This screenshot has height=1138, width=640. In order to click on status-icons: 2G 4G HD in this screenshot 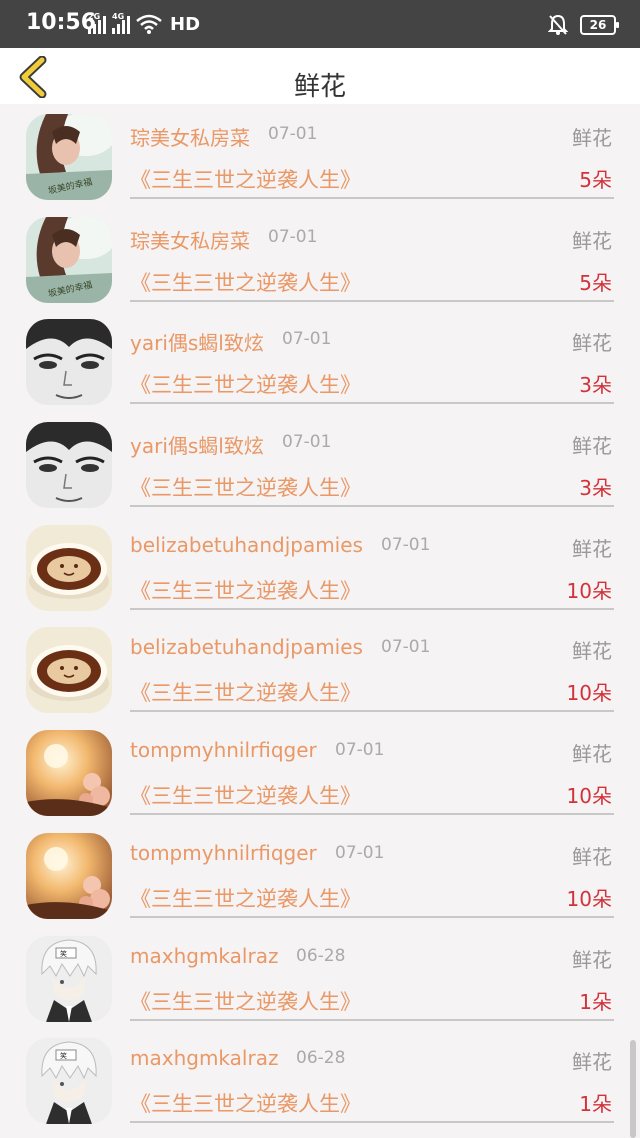, I will do `click(144, 23)`.